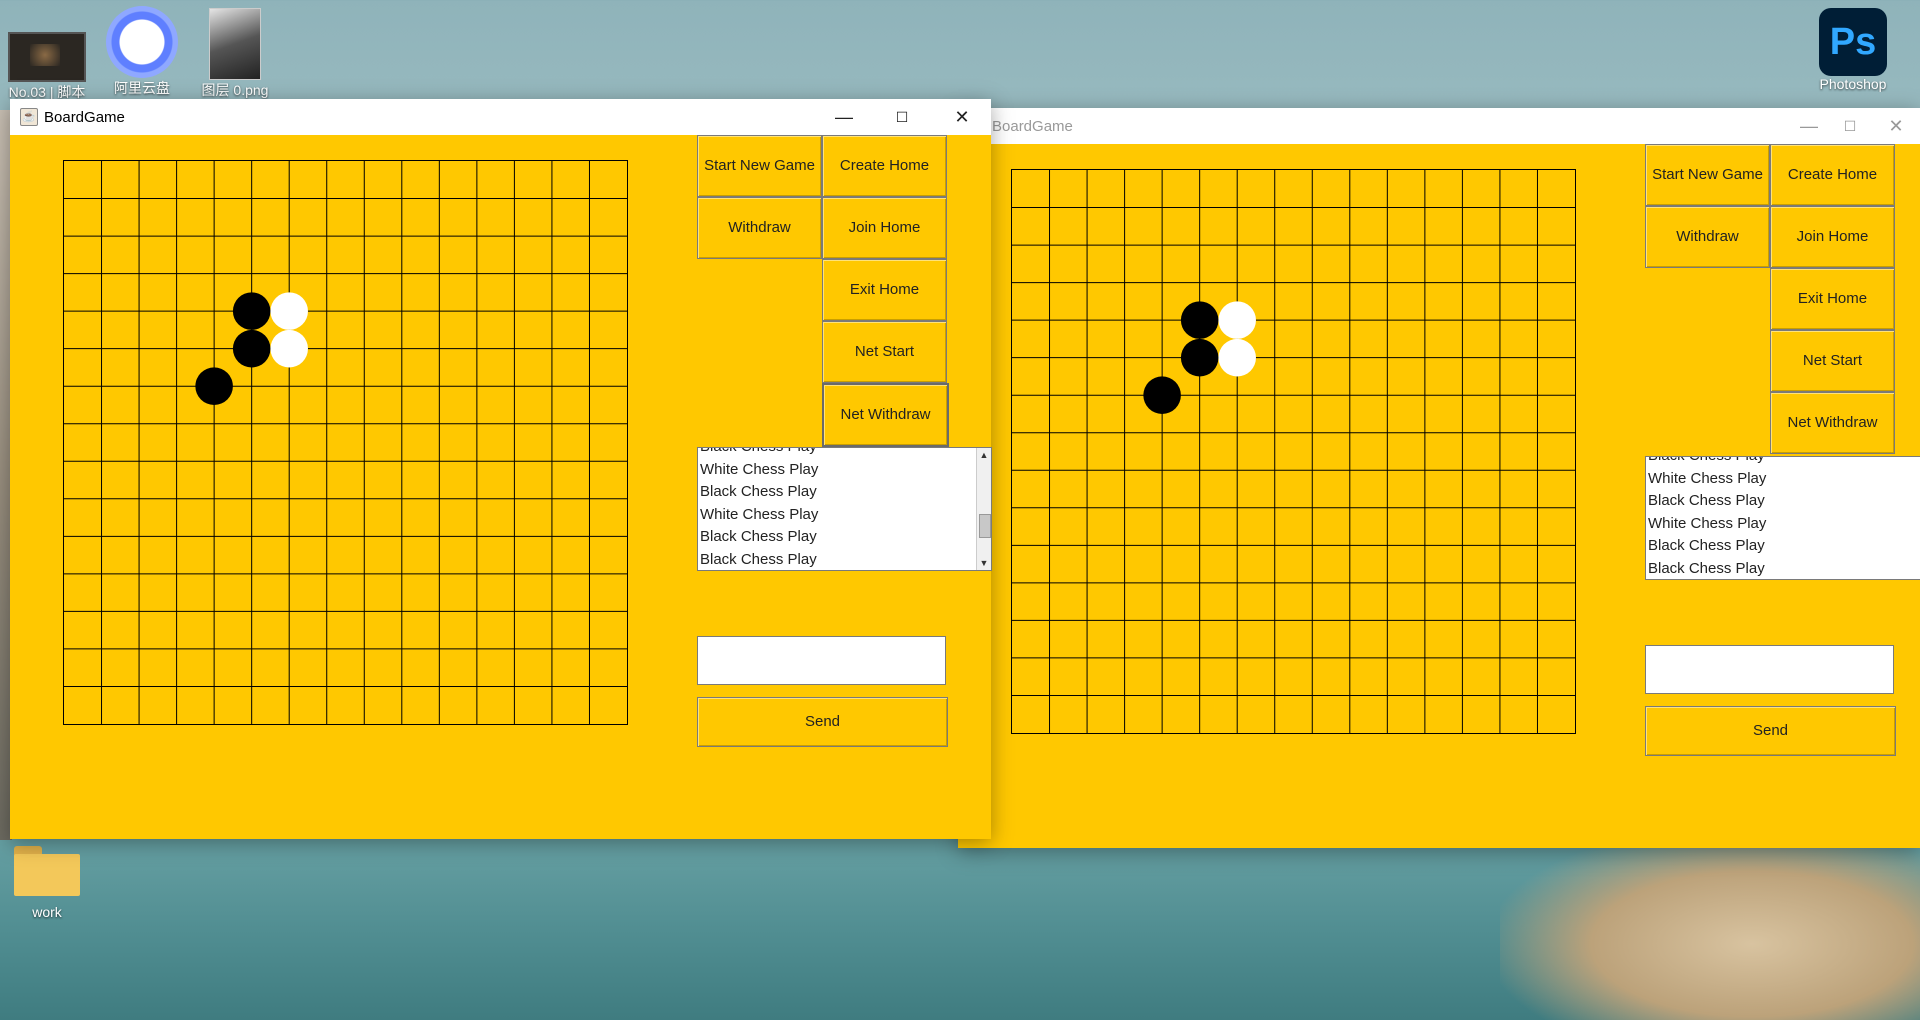 The image size is (1920, 1020). What do you see at coordinates (985, 526) in the screenshot?
I see `scroll-thumb` at bounding box center [985, 526].